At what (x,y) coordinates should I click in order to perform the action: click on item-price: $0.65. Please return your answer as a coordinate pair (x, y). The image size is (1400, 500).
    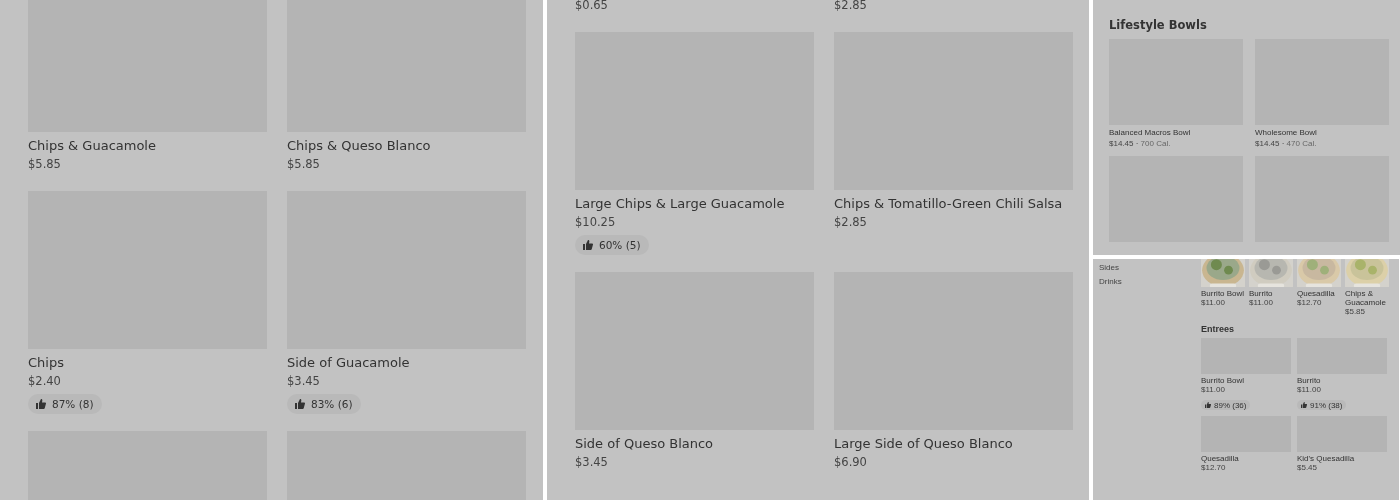
    Looking at the image, I should click on (592, 7).